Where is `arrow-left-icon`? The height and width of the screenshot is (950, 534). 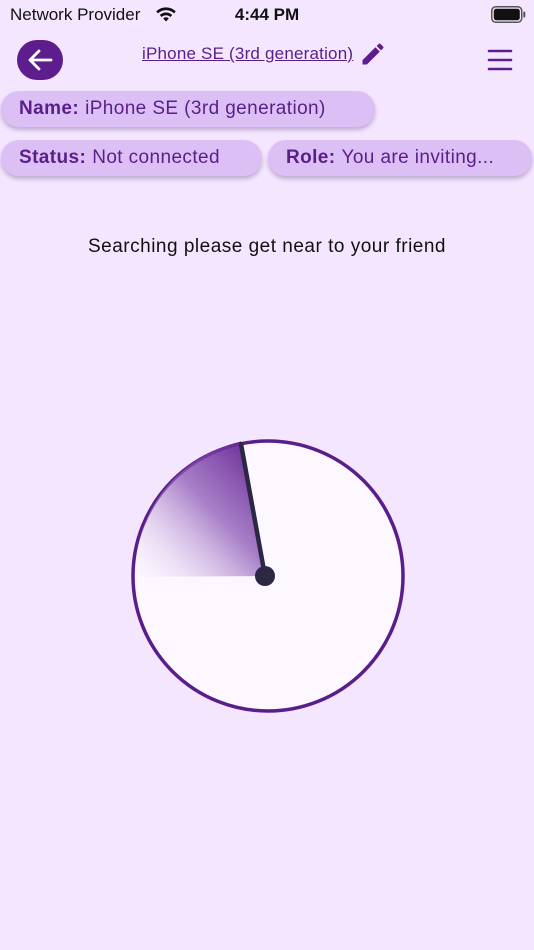 arrow-left-icon is located at coordinates (40, 60).